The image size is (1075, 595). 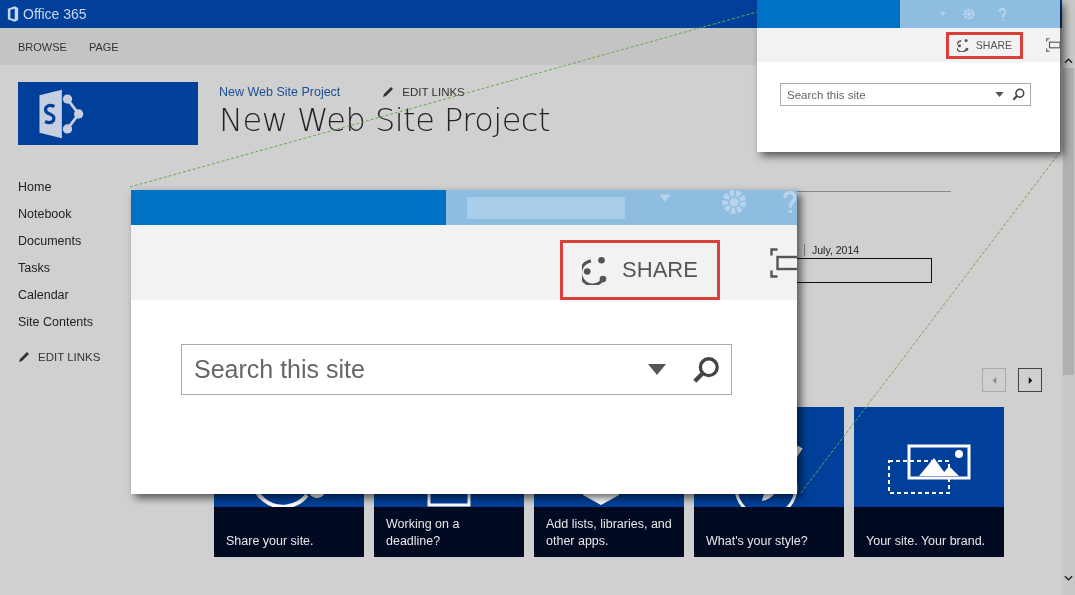 What do you see at coordinates (609, 533) in the screenshot?
I see `tile-caption: Add lists, libraries, and other apps.` at bounding box center [609, 533].